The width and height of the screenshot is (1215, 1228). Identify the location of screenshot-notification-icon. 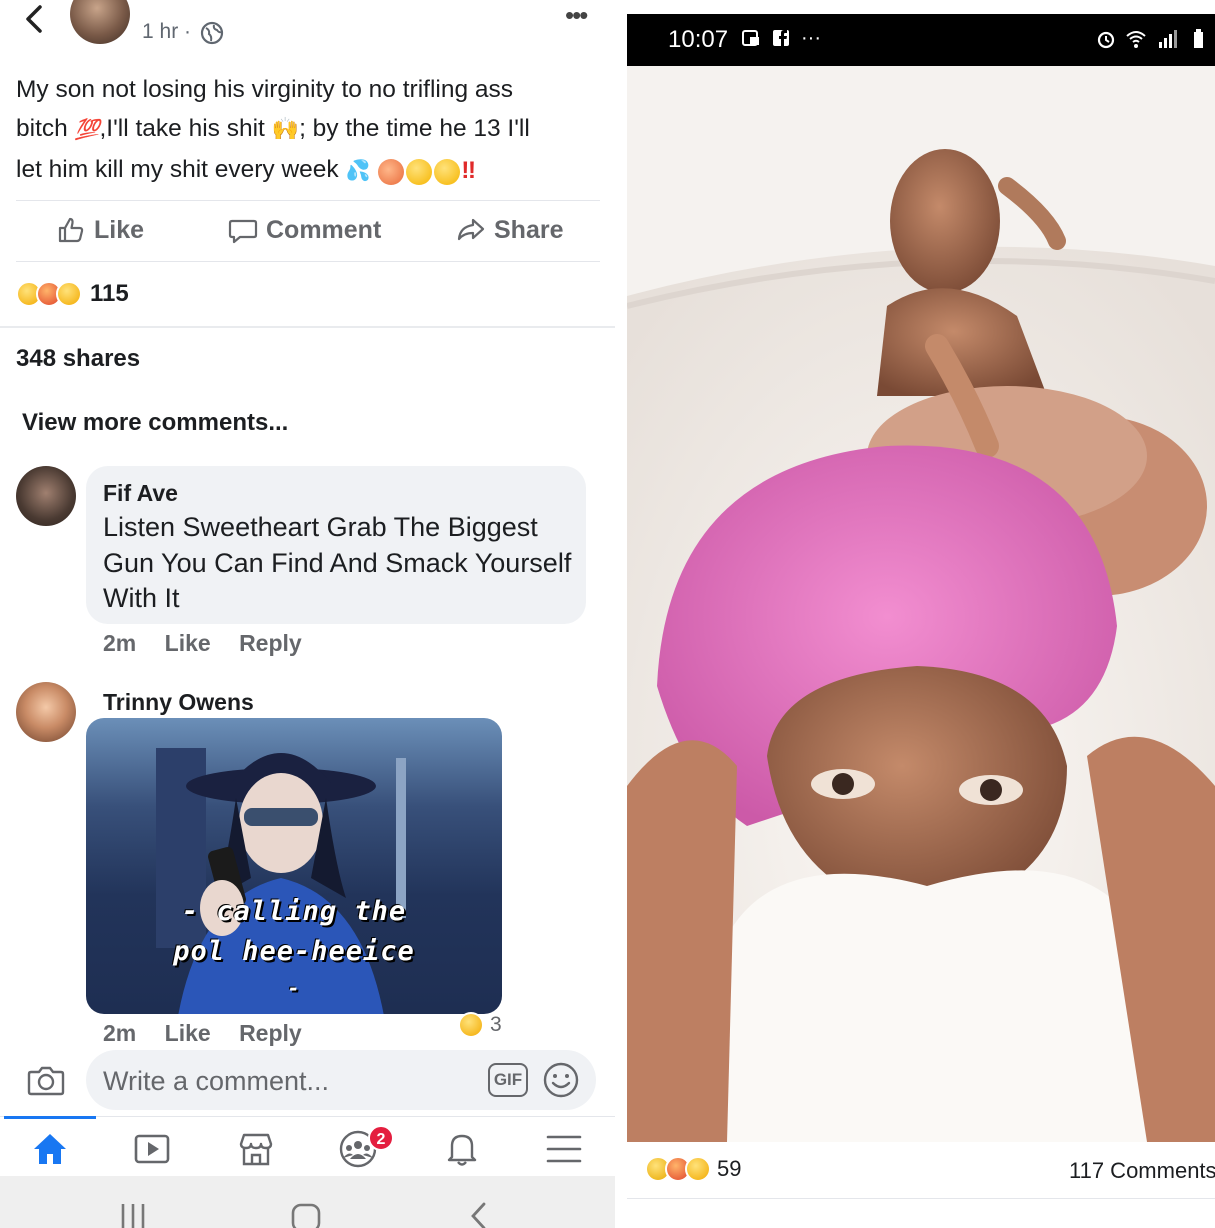
(750, 38).